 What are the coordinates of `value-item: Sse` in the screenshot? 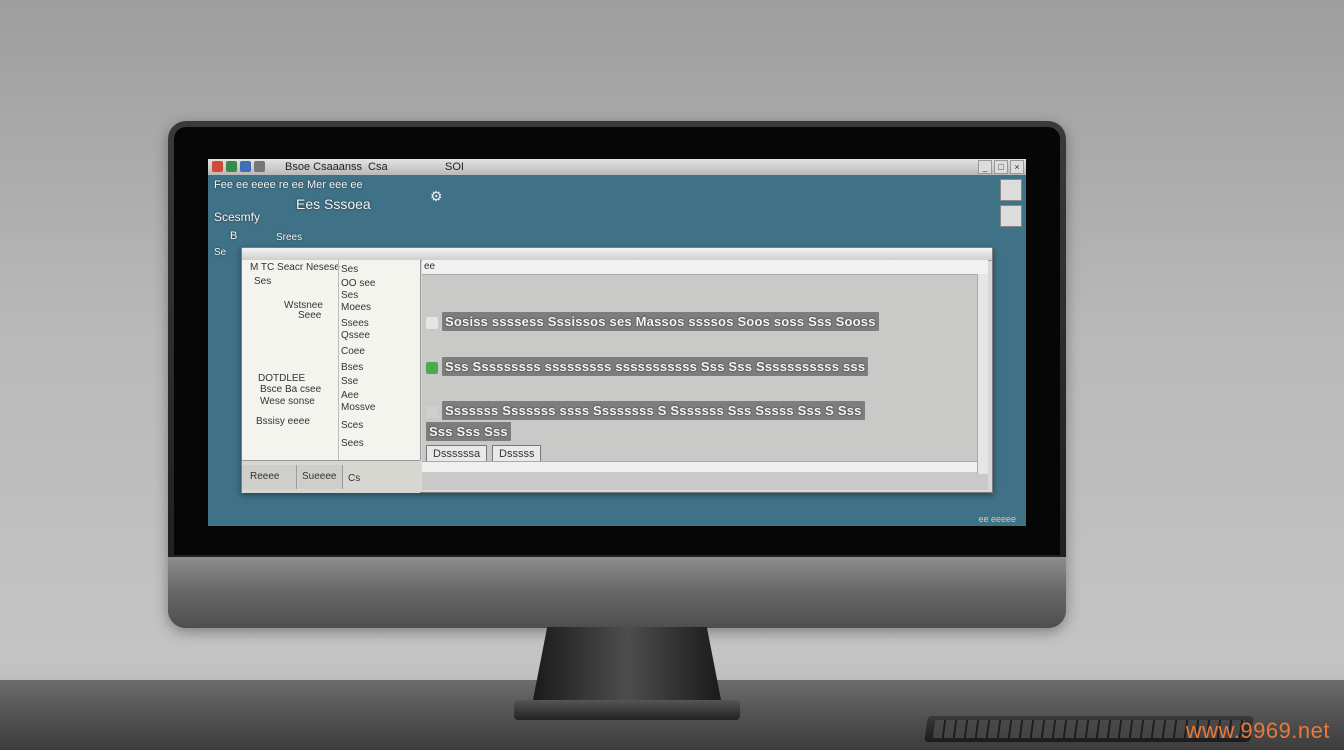 It's located at (349, 381).